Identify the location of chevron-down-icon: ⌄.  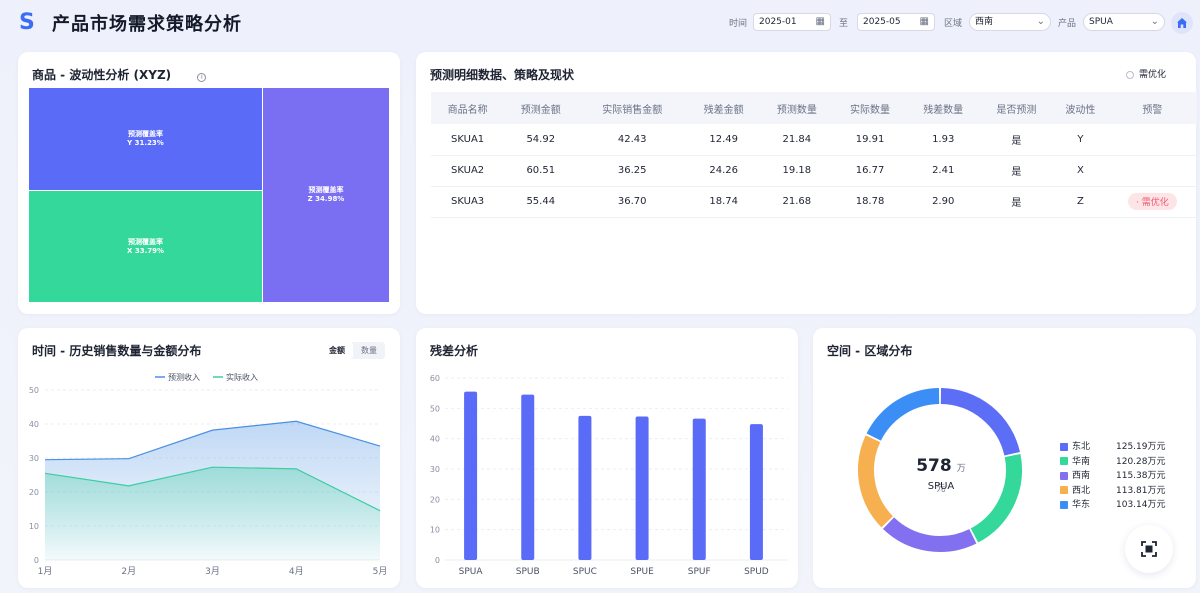
(1040, 21).